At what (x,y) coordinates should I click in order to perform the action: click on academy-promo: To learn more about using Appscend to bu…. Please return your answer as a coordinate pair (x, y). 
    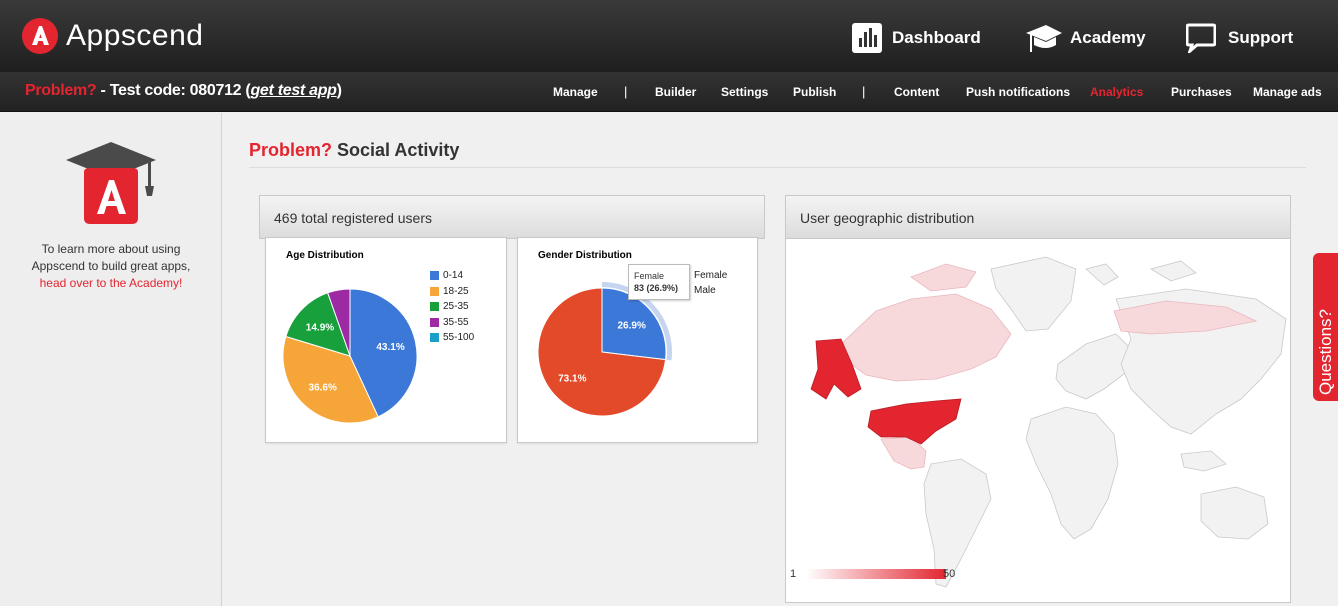
    Looking at the image, I should click on (111, 266).